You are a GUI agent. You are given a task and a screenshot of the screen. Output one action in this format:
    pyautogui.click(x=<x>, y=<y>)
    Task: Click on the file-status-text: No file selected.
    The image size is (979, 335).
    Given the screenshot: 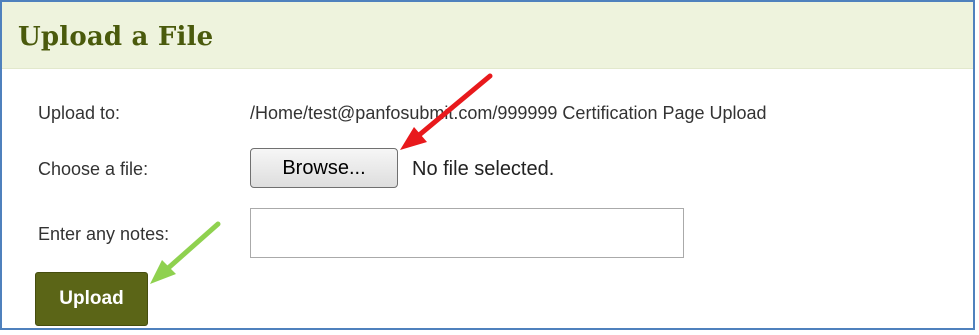 What is the action you would take?
    pyautogui.click(x=483, y=169)
    